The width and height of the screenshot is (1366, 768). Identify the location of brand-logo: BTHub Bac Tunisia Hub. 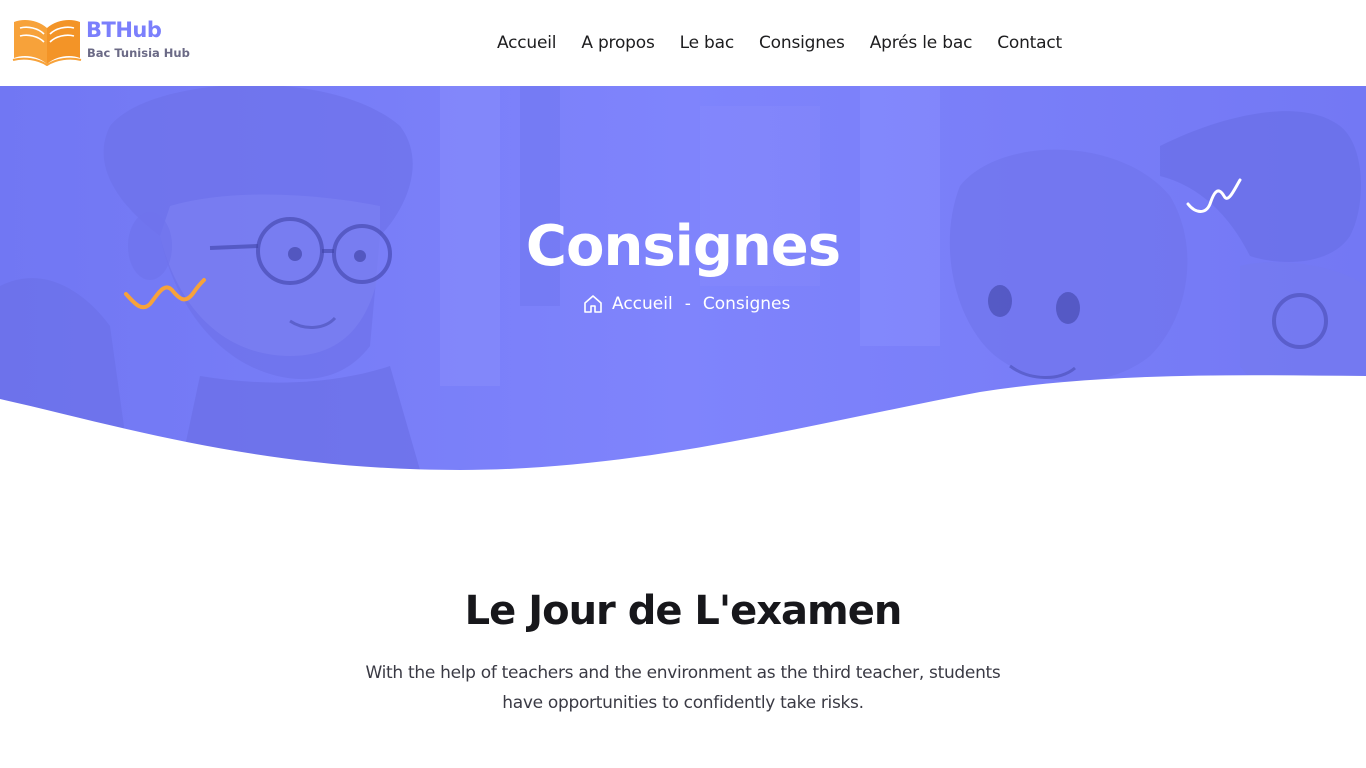
(102, 43).